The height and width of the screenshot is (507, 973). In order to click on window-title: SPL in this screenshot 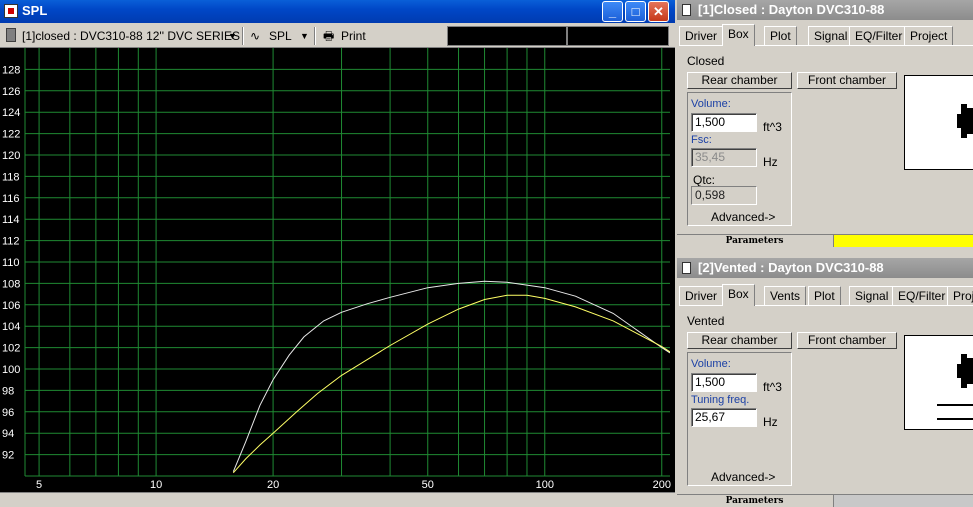, I will do `click(35, 10)`.